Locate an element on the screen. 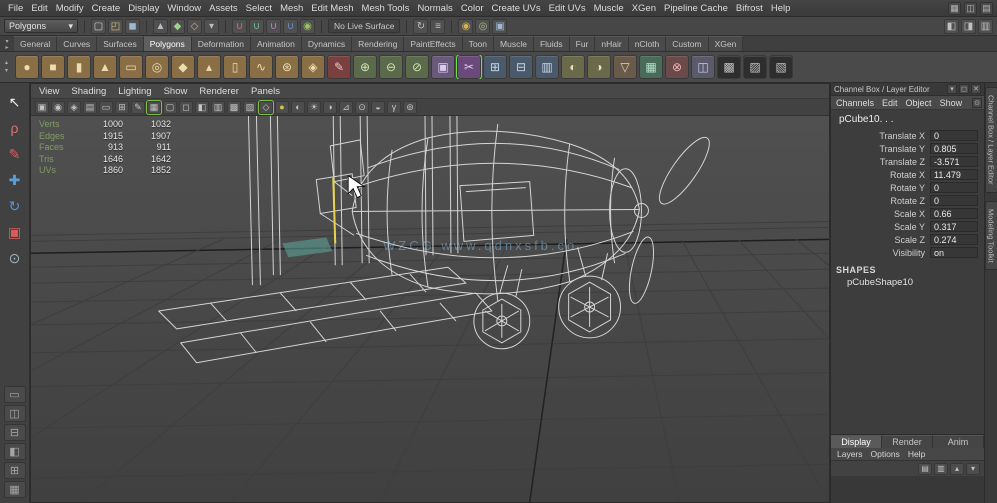 This screenshot has width=997, height=503. separate-icon: ⊖ is located at coordinates (391, 67).